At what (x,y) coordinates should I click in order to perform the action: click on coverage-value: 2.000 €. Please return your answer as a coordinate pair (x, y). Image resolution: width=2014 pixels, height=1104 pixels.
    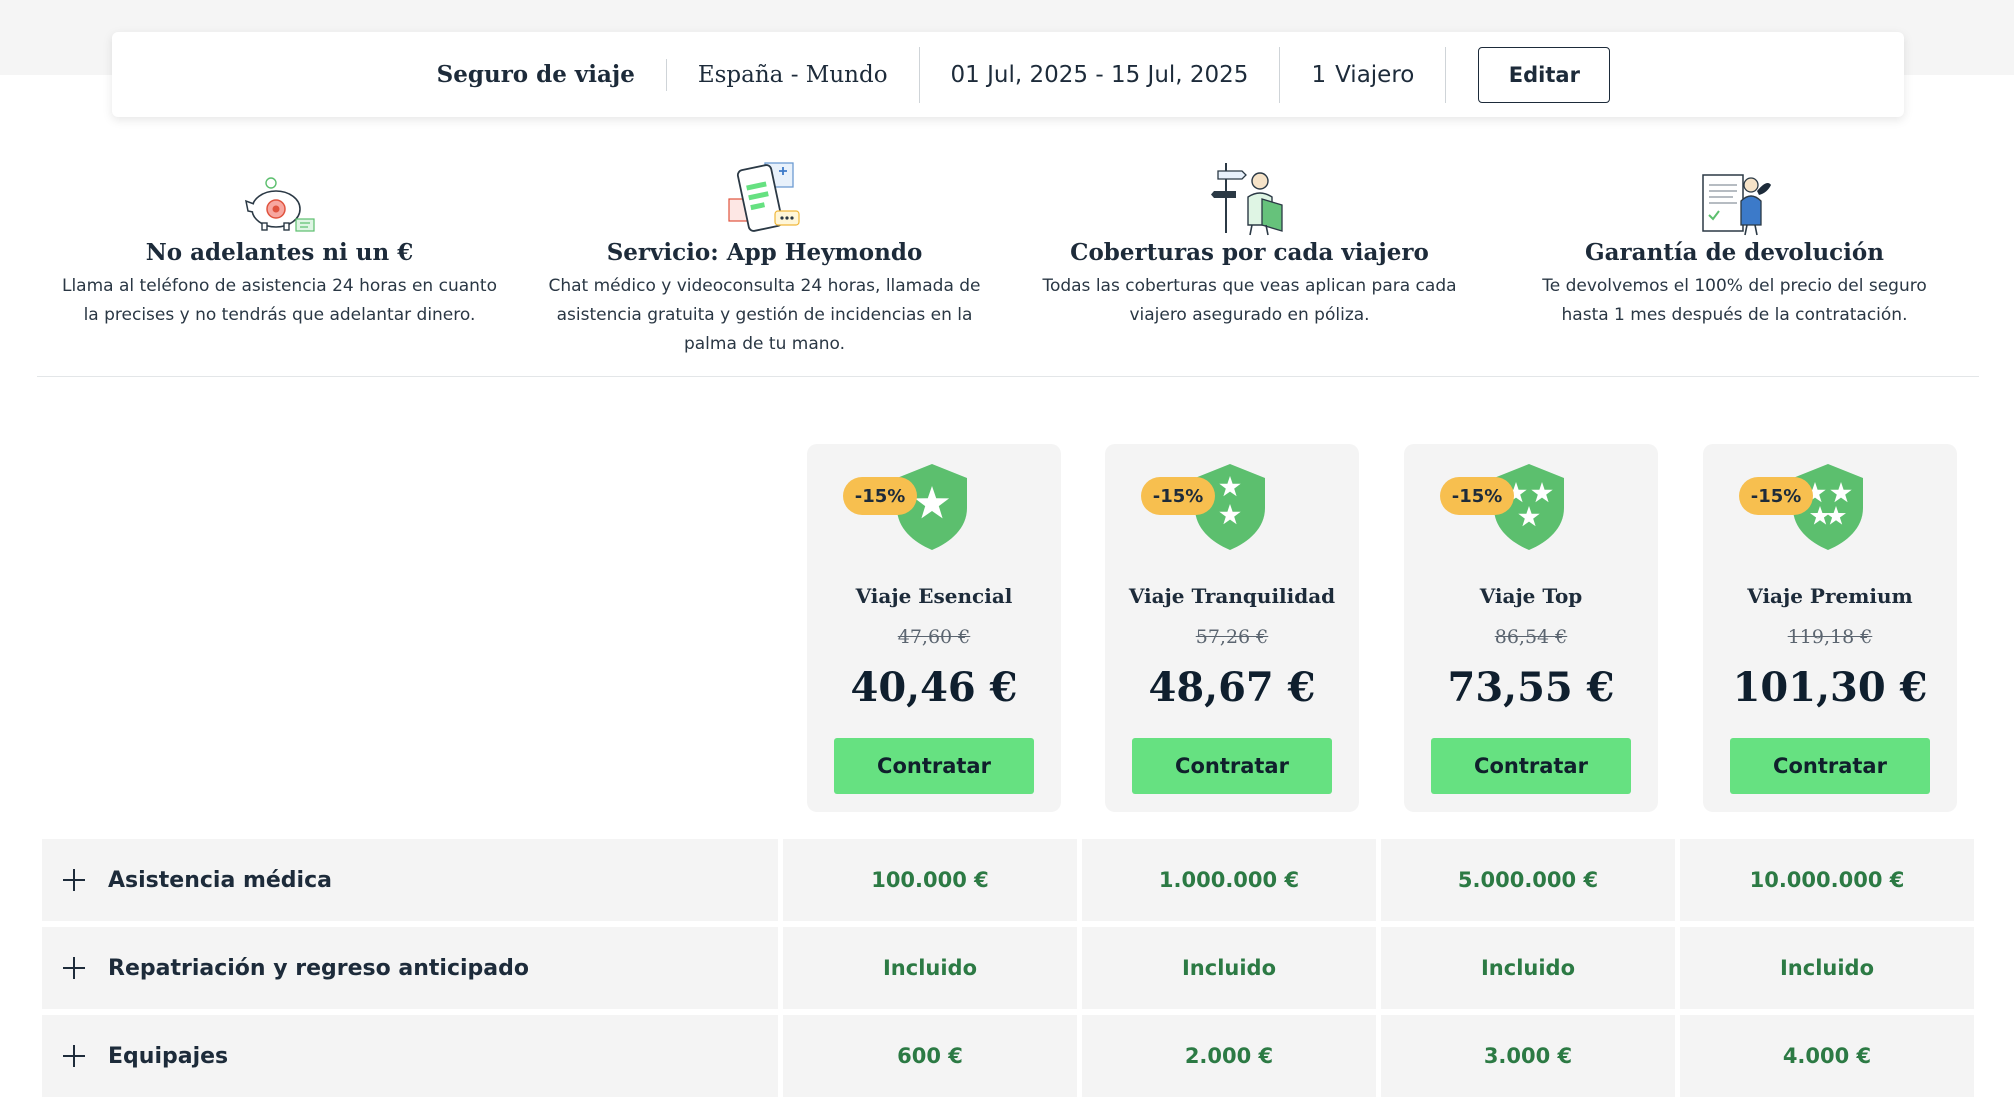
    Looking at the image, I should click on (1229, 1056).